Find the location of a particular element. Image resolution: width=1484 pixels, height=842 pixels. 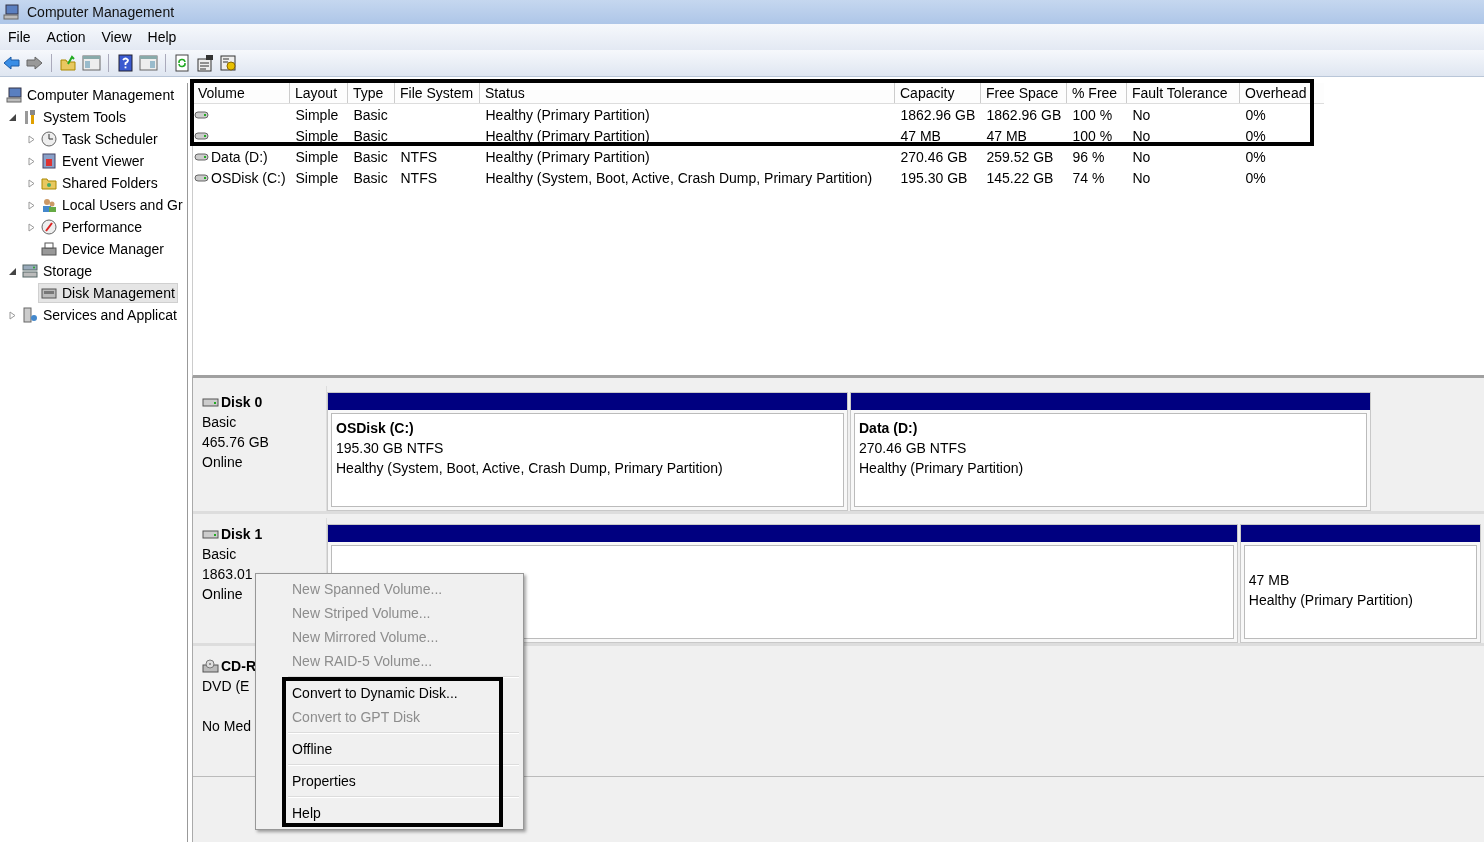

back-arrow-icon is located at coordinates (11, 63).